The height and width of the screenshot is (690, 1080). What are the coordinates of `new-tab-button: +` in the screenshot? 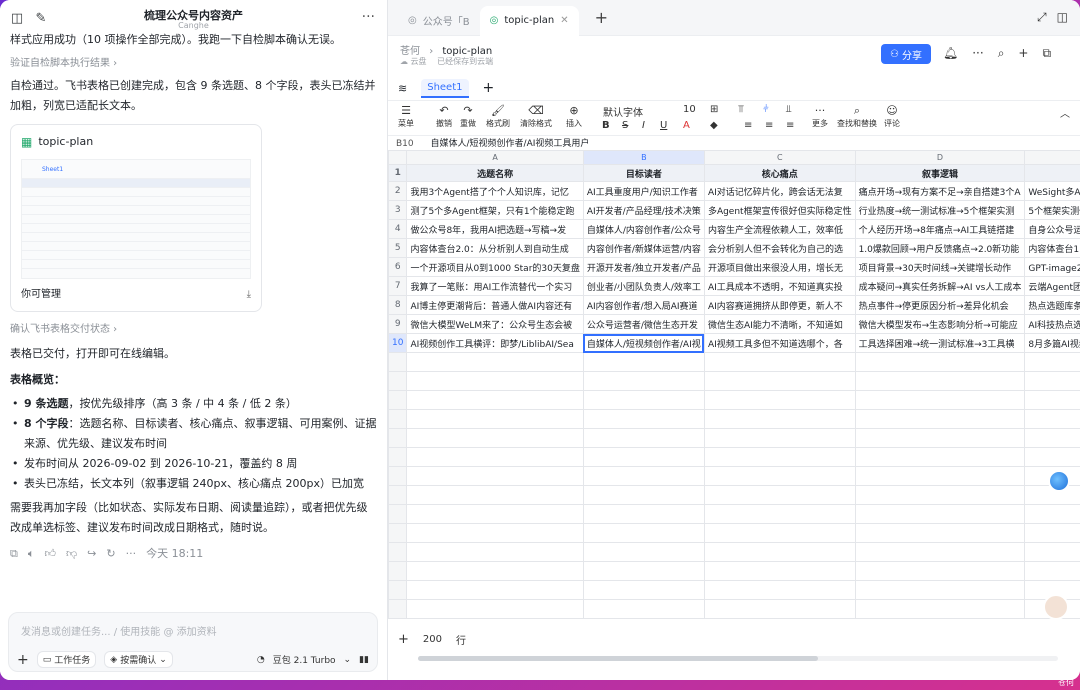 It's located at (601, 17).